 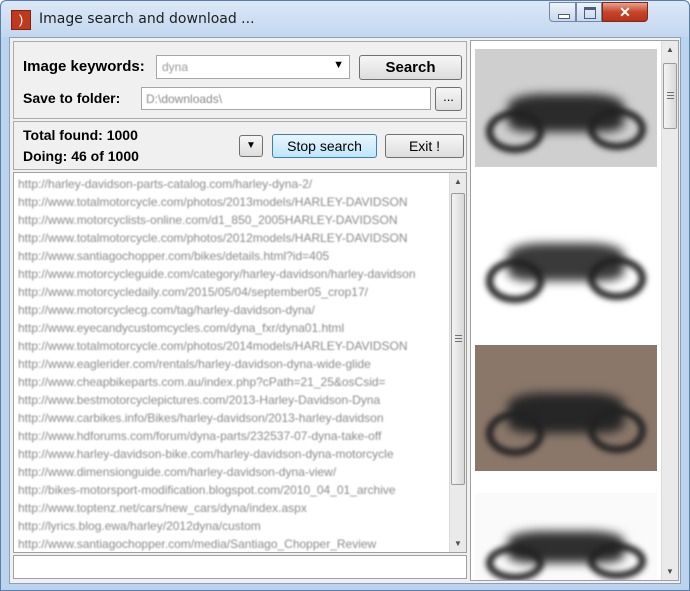 What do you see at coordinates (564, 16) in the screenshot?
I see `minimize-icon` at bounding box center [564, 16].